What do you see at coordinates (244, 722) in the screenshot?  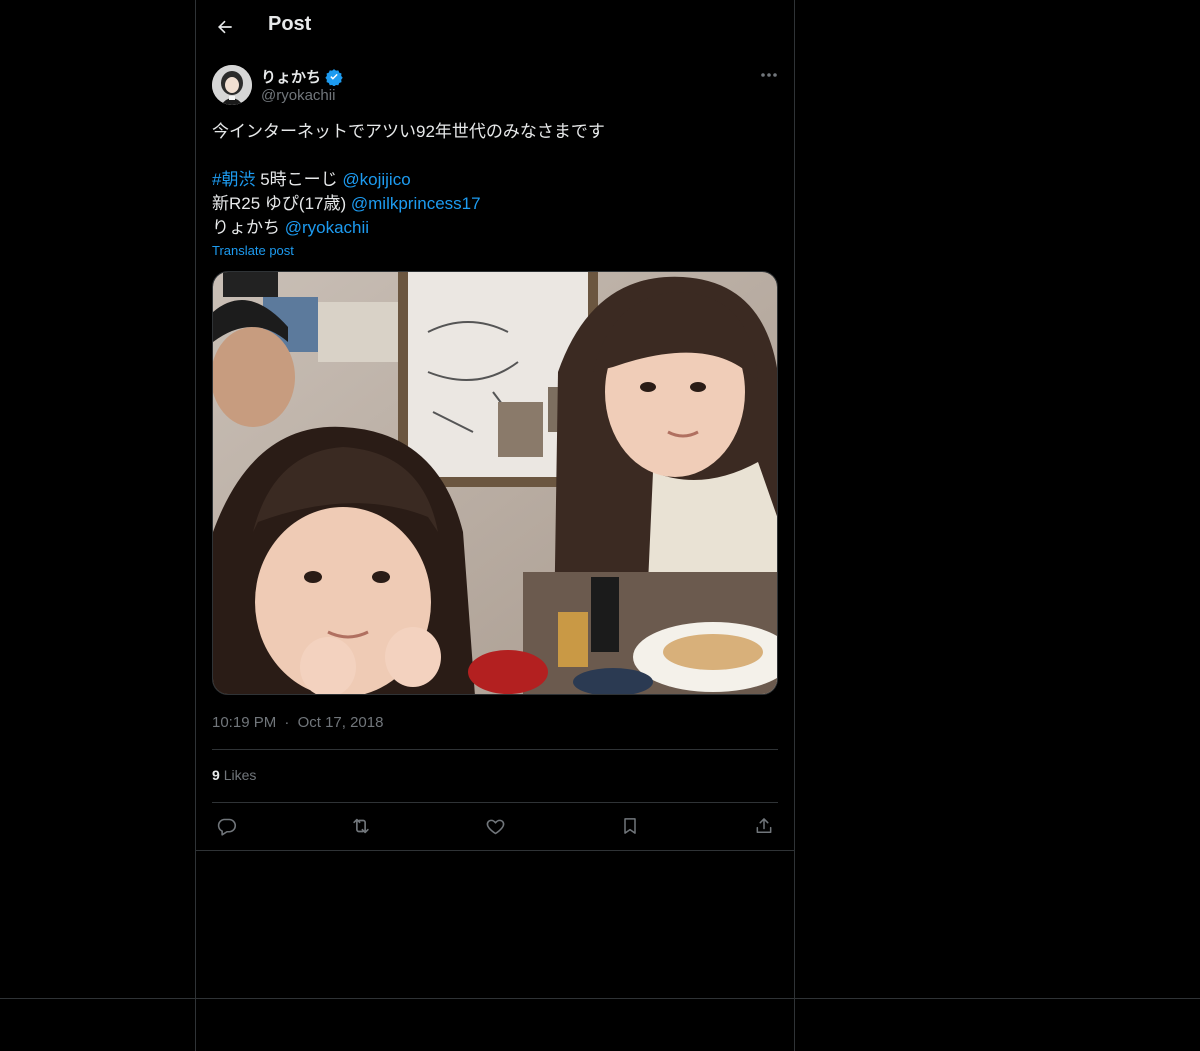 I see `post-time: 10:19 PM` at bounding box center [244, 722].